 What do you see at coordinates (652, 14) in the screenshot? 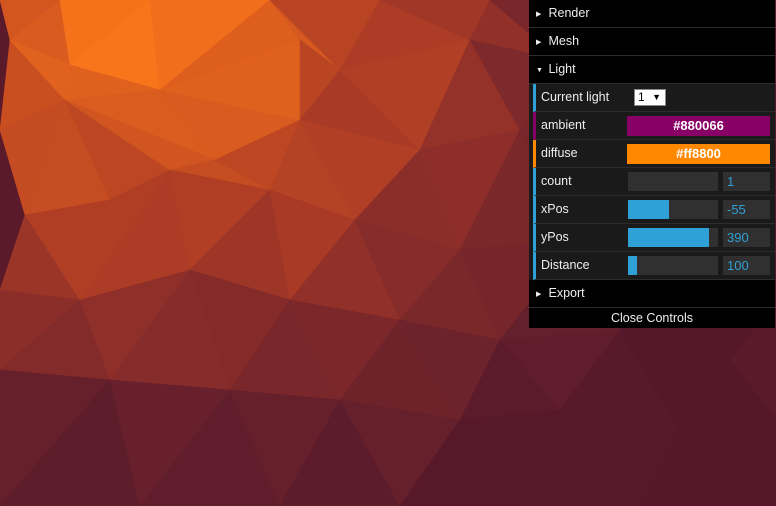
I see `folder-render: ▶ Render` at bounding box center [652, 14].